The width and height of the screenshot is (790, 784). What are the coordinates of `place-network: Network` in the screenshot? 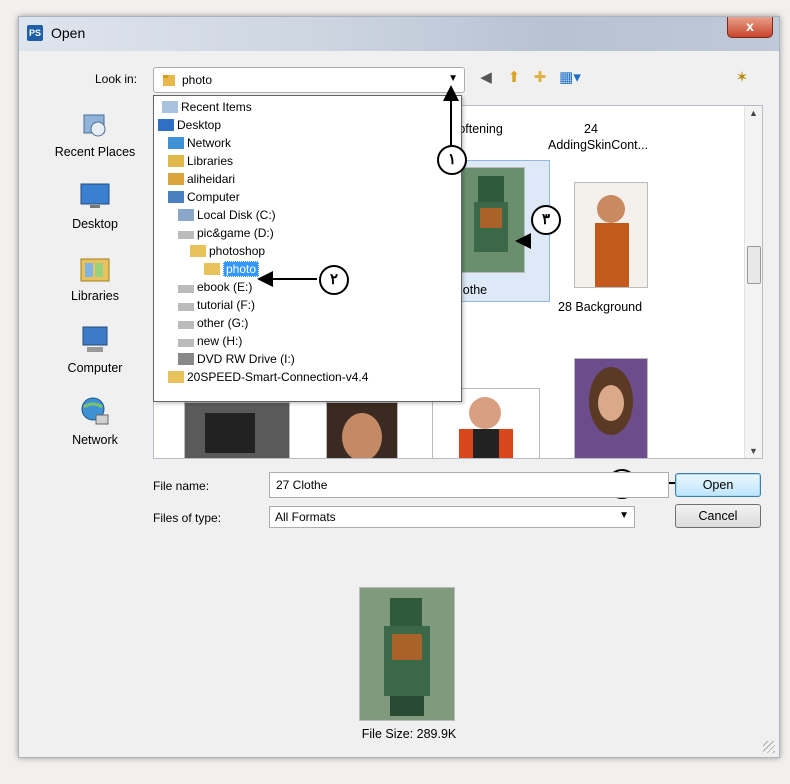 It's located at (95, 421).